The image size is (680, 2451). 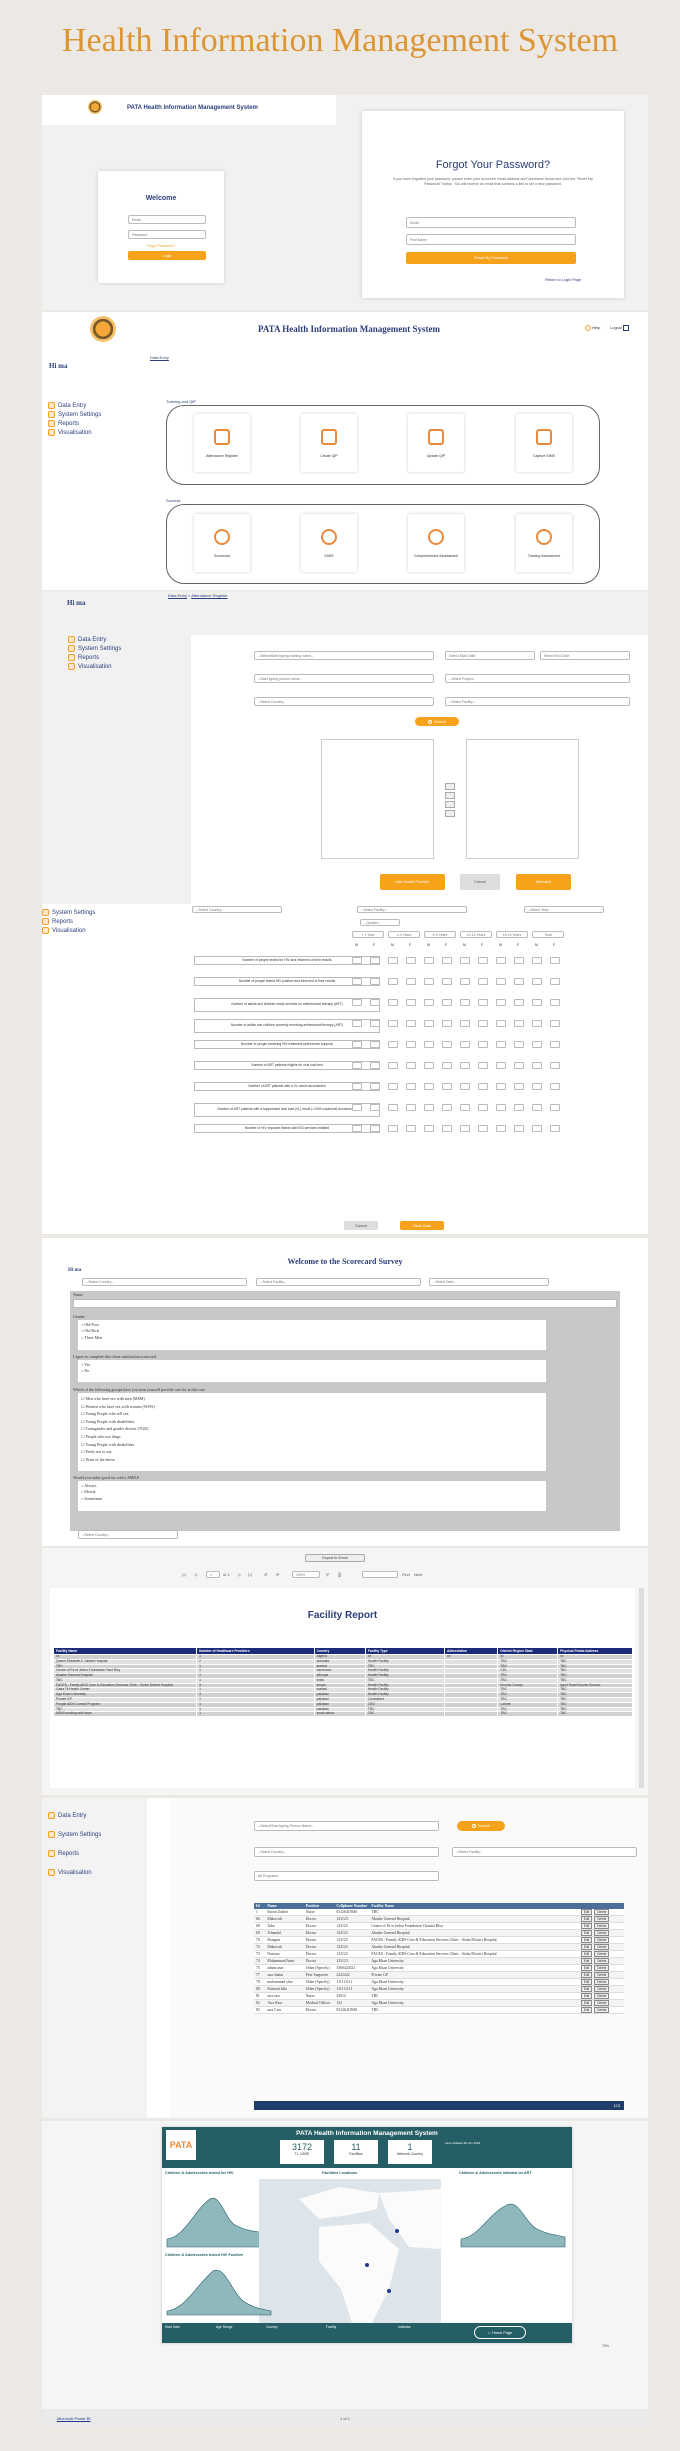 What do you see at coordinates (239, 1574) in the screenshot?
I see `next-page-icon: ▷` at bounding box center [239, 1574].